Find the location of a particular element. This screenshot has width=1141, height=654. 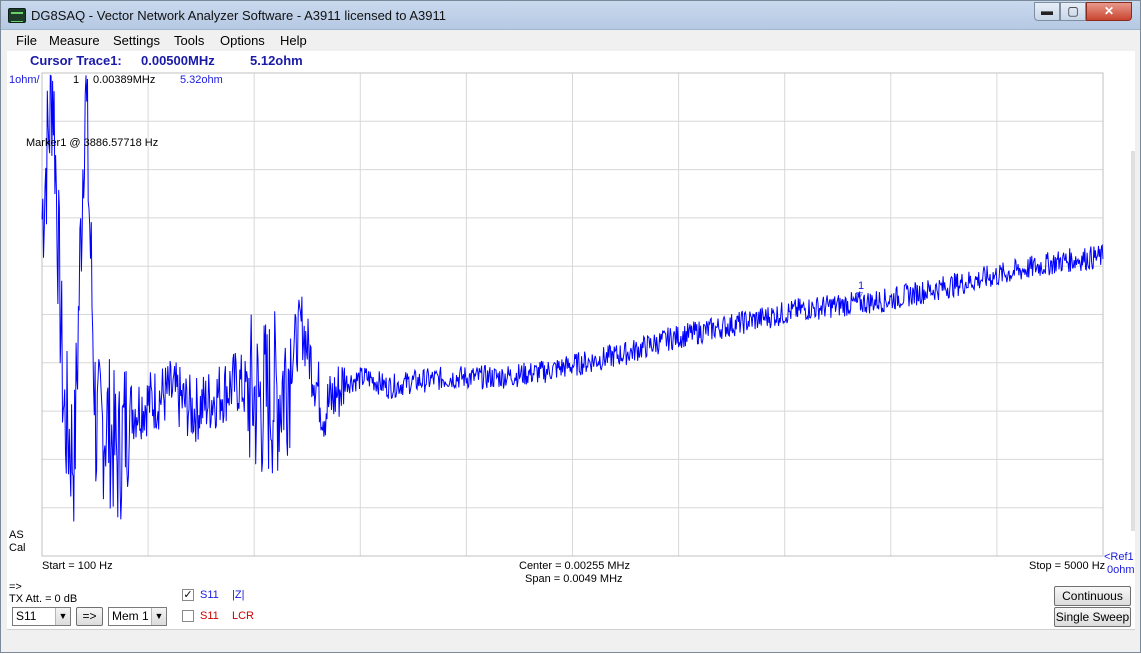

trace2-name: S11 is located at coordinates (209, 616).